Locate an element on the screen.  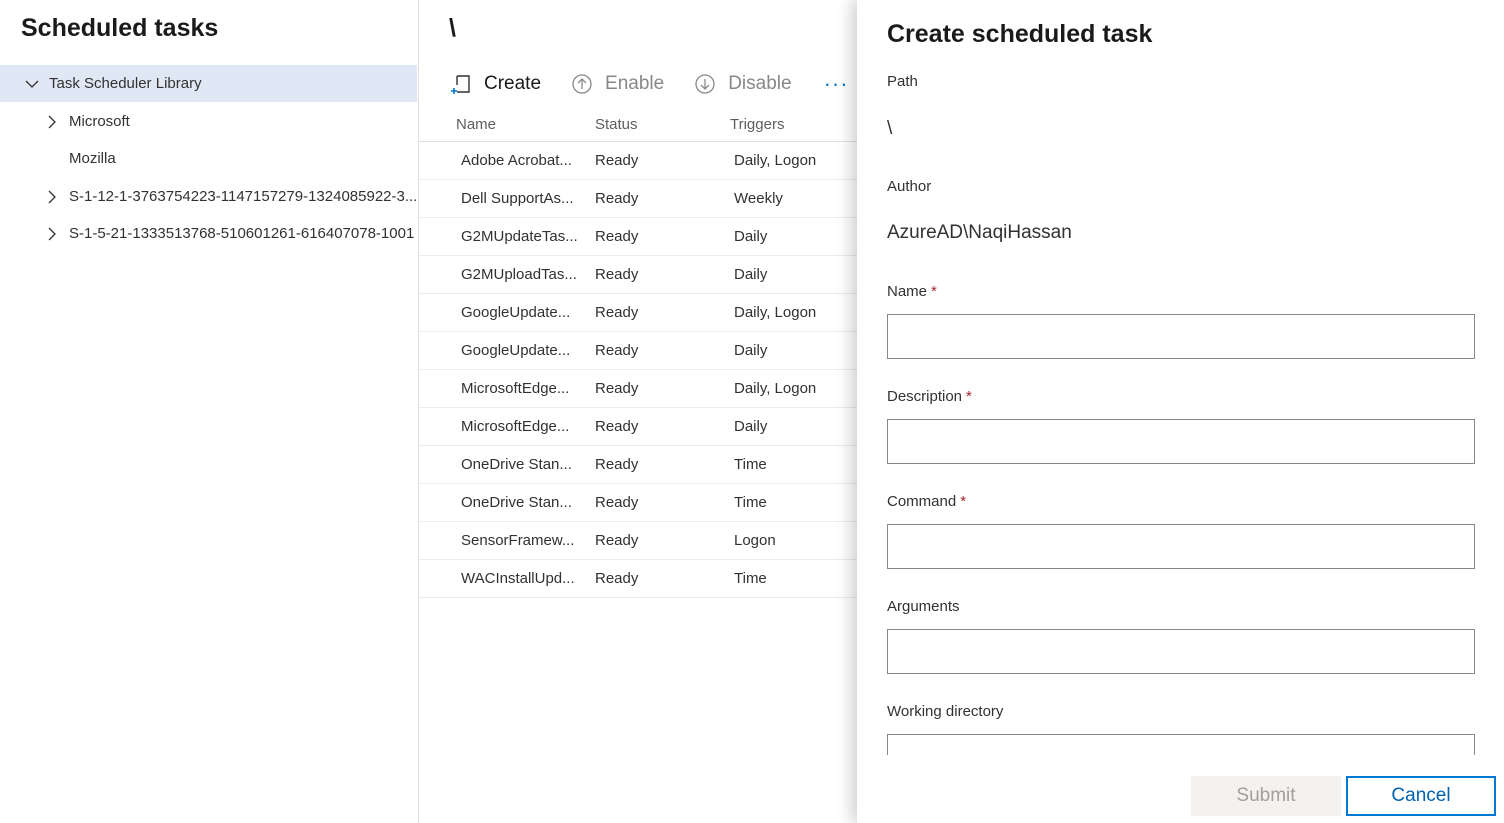
name-field is located at coordinates (1181, 336).